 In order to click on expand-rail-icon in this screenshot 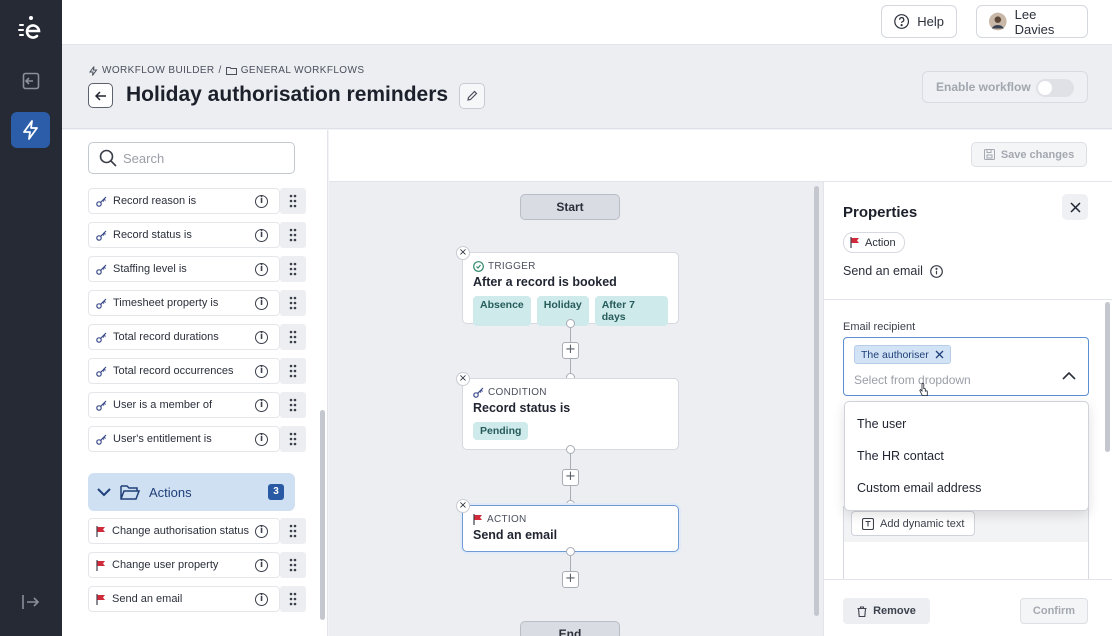, I will do `click(30, 602)`.